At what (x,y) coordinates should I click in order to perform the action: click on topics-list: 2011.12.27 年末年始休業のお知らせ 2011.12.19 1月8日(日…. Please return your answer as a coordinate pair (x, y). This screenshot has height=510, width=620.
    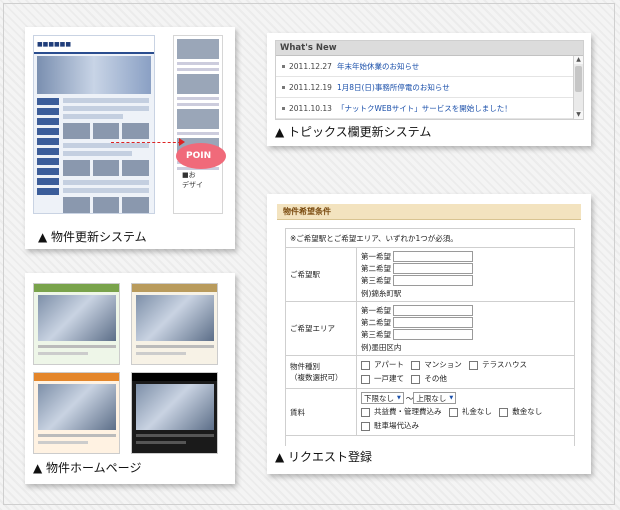
    Looking at the image, I should click on (424, 87).